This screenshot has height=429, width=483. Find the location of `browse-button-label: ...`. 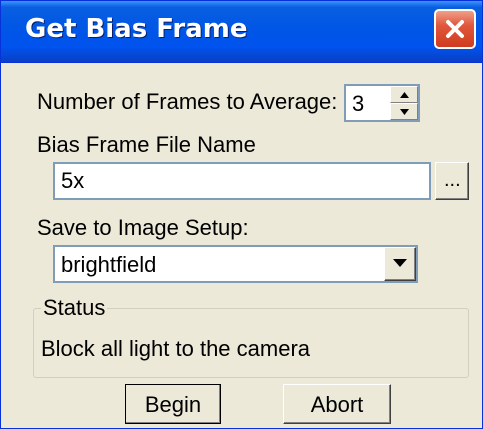

browse-button-label: ... is located at coordinates (452, 180).